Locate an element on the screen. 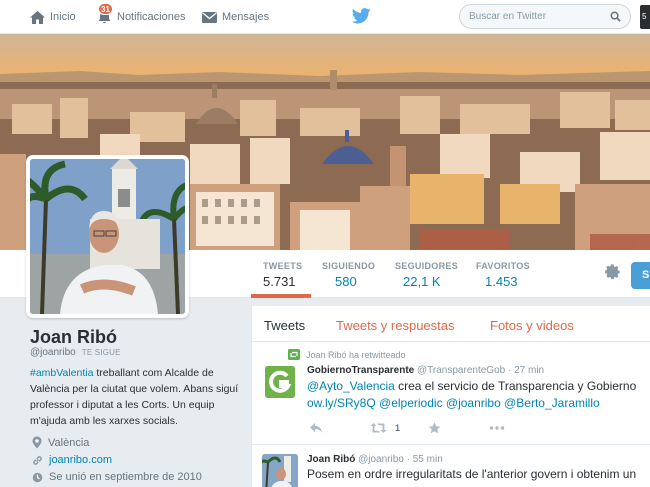 The width and height of the screenshot is (650, 487). stat-favorites-value: 1.453 is located at coordinates (501, 281).